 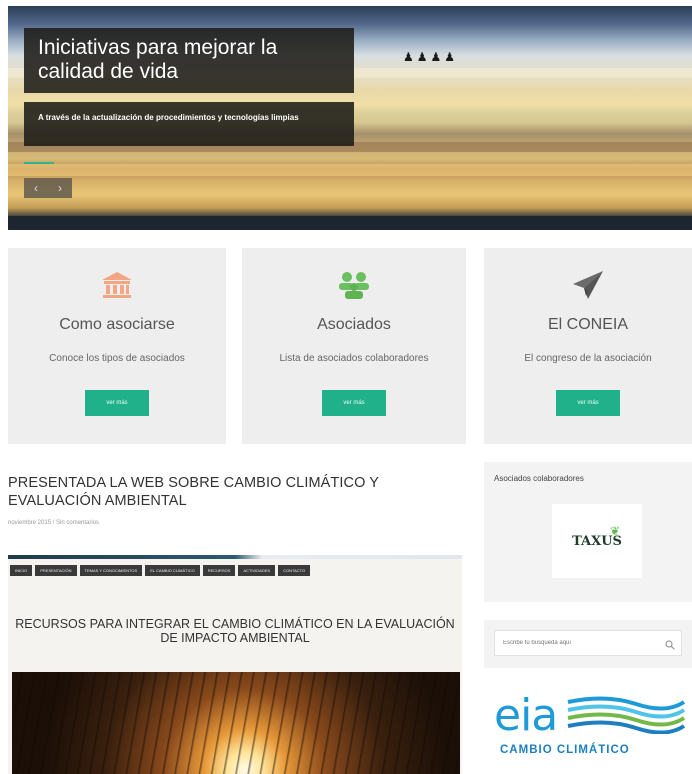 What do you see at coordinates (117, 324) in the screenshot?
I see `feature-title: Como asociarse` at bounding box center [117, 324].